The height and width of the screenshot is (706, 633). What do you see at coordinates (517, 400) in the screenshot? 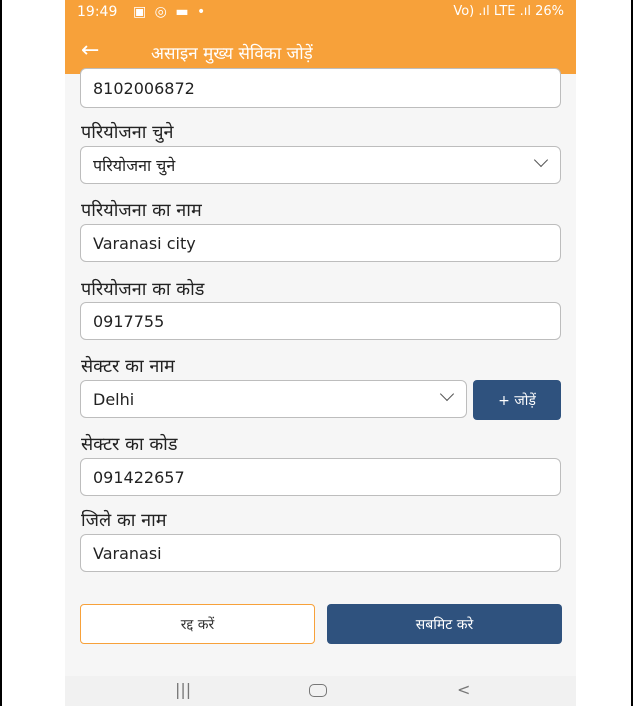
I see `add-sector-button: + जोड़ें` at bounding box center [517, 400].